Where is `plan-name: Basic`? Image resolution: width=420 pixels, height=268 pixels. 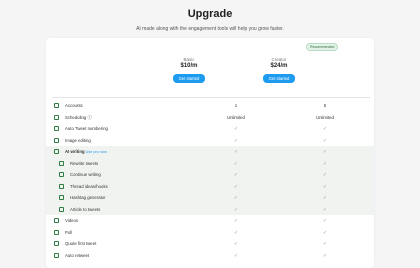
plan-name: Basic is located at coordinates (189, 59).